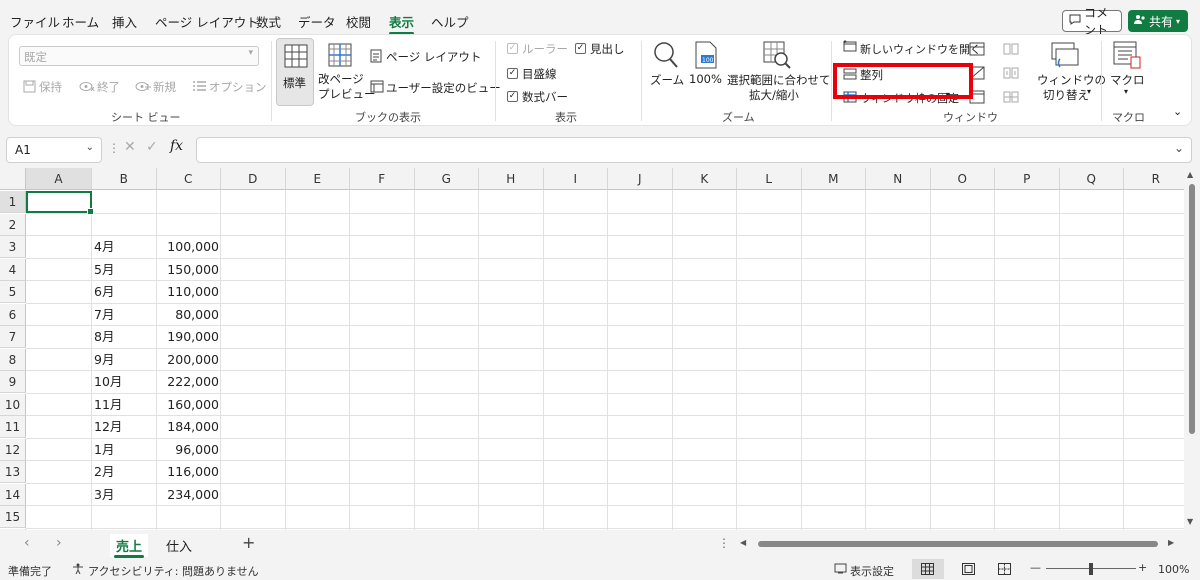 This screenshot has width=1200, height=580. What do you see at coordinates (13, 427) in the screenshot?
I see `row-header: 11` at bounding box center [13, 427].